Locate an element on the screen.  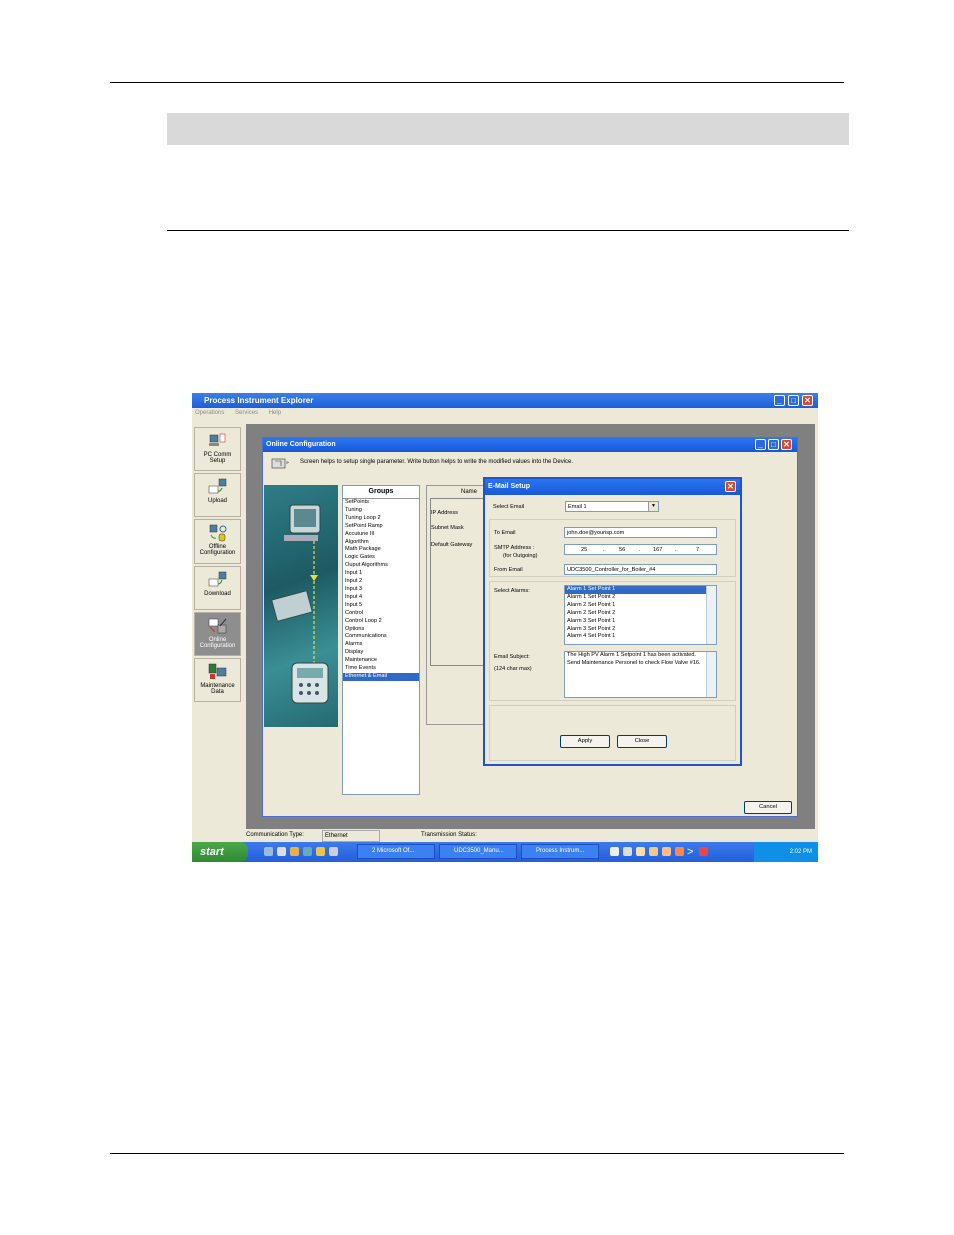
alarms-scrollbar is located at coordinates (711, 615).